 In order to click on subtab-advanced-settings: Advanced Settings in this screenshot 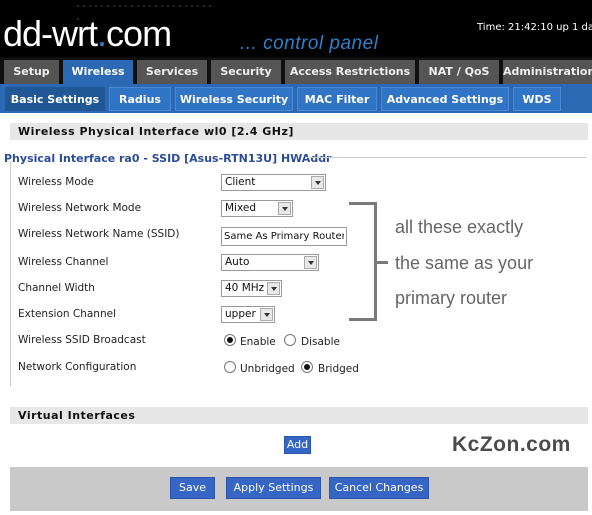, I will do `click(445, 99)`.